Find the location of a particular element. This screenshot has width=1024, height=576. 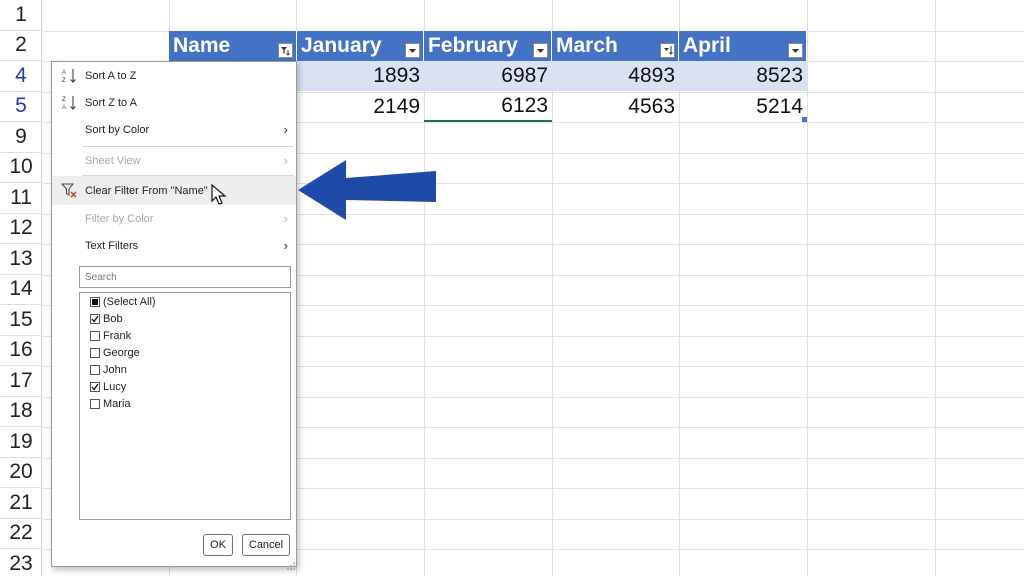

menu-label: Sheet View is located at coordinates (113, 160).